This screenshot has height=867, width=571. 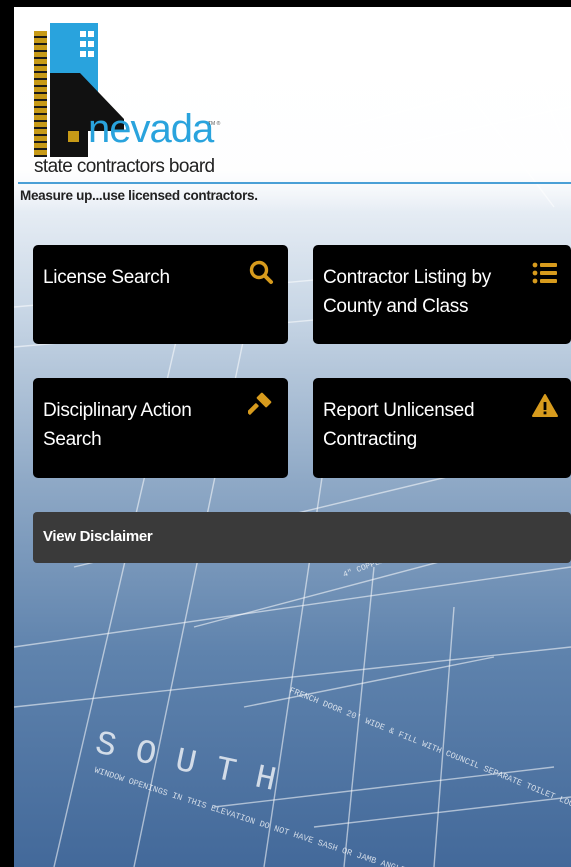 I want to click on tile-label: License Search, so click(x=106, y=277).